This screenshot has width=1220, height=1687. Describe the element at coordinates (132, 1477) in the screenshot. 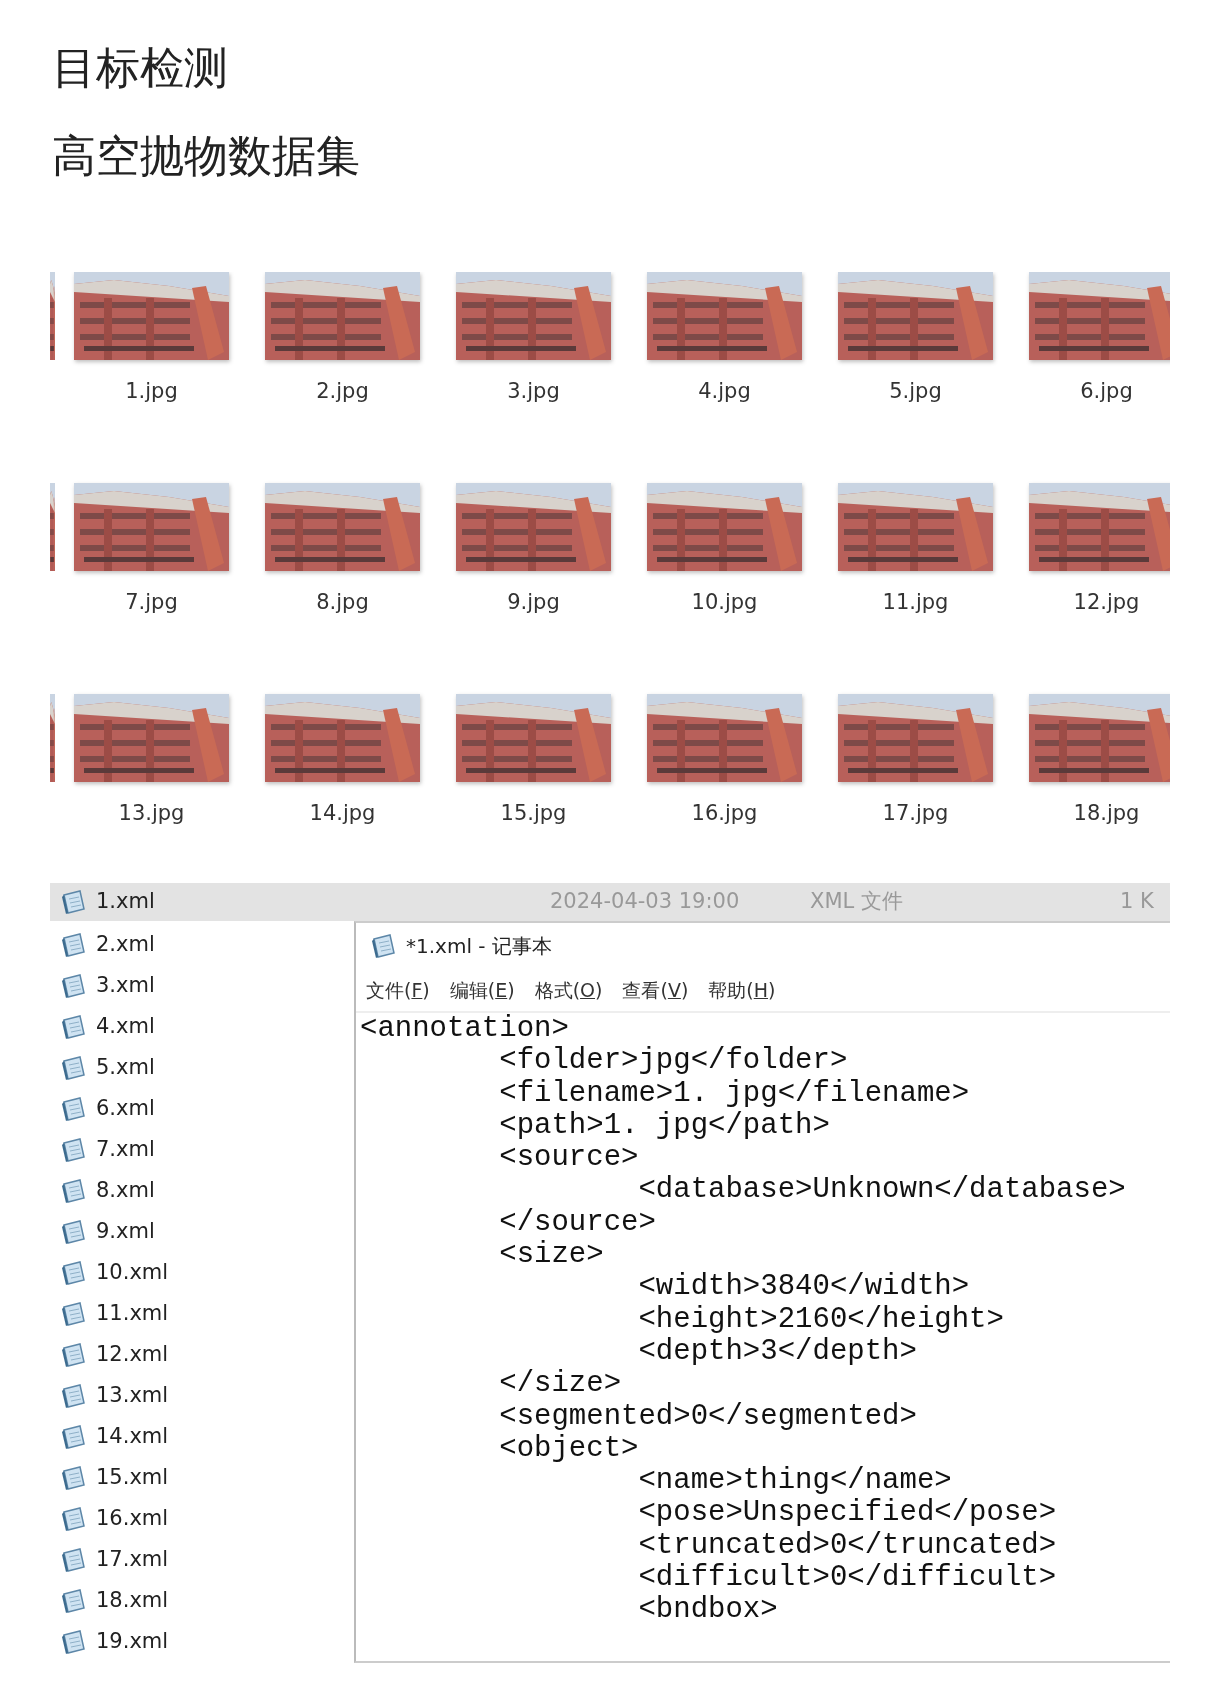

I see `file-name: 15.xml` at that location.